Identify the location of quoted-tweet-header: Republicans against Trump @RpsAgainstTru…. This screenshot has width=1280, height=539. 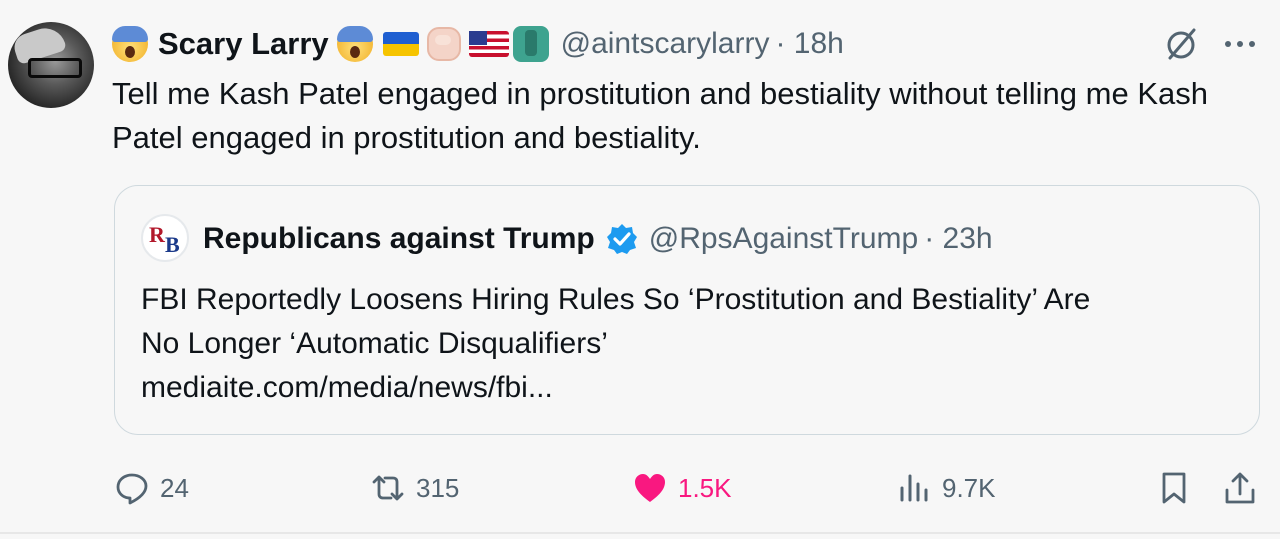
(598, 239).